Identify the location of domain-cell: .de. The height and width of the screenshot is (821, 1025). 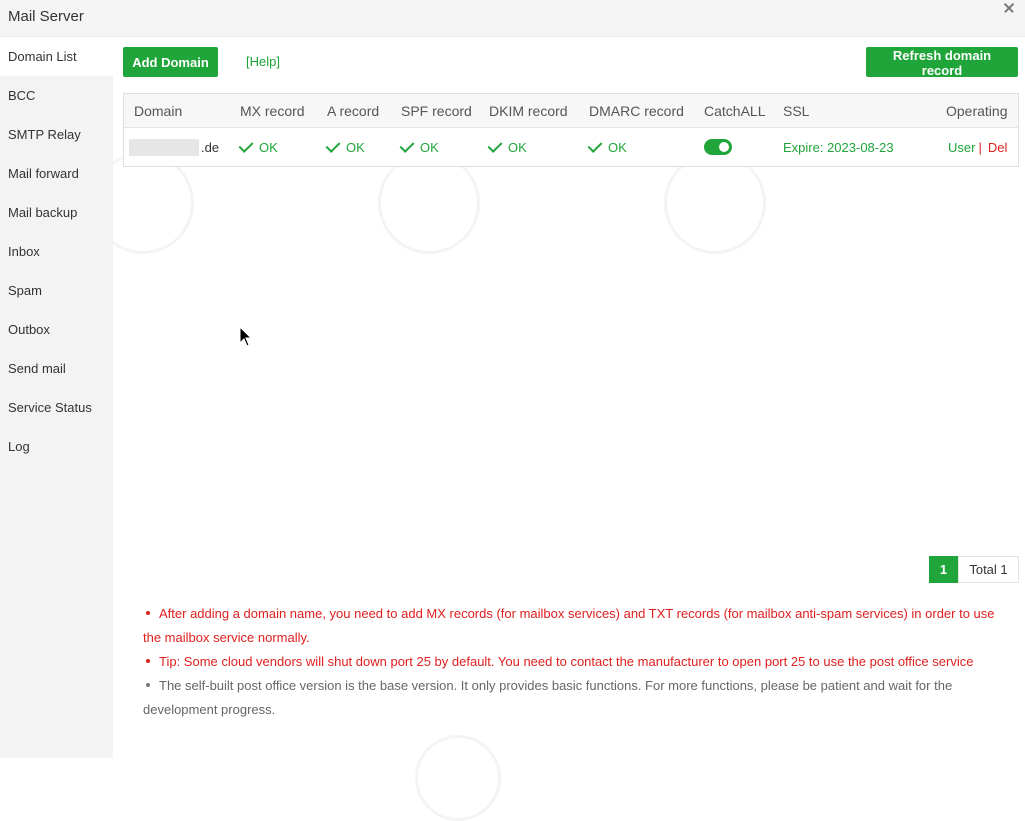
(174, 147).